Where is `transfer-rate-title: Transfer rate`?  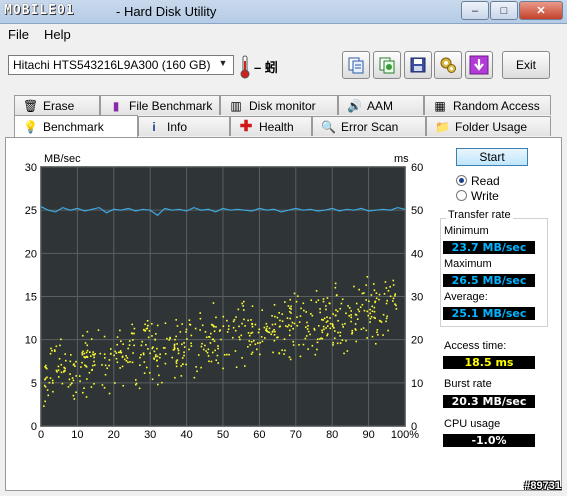 transfer-rate-title: Transfer rate is located at coordinates (479, 215).